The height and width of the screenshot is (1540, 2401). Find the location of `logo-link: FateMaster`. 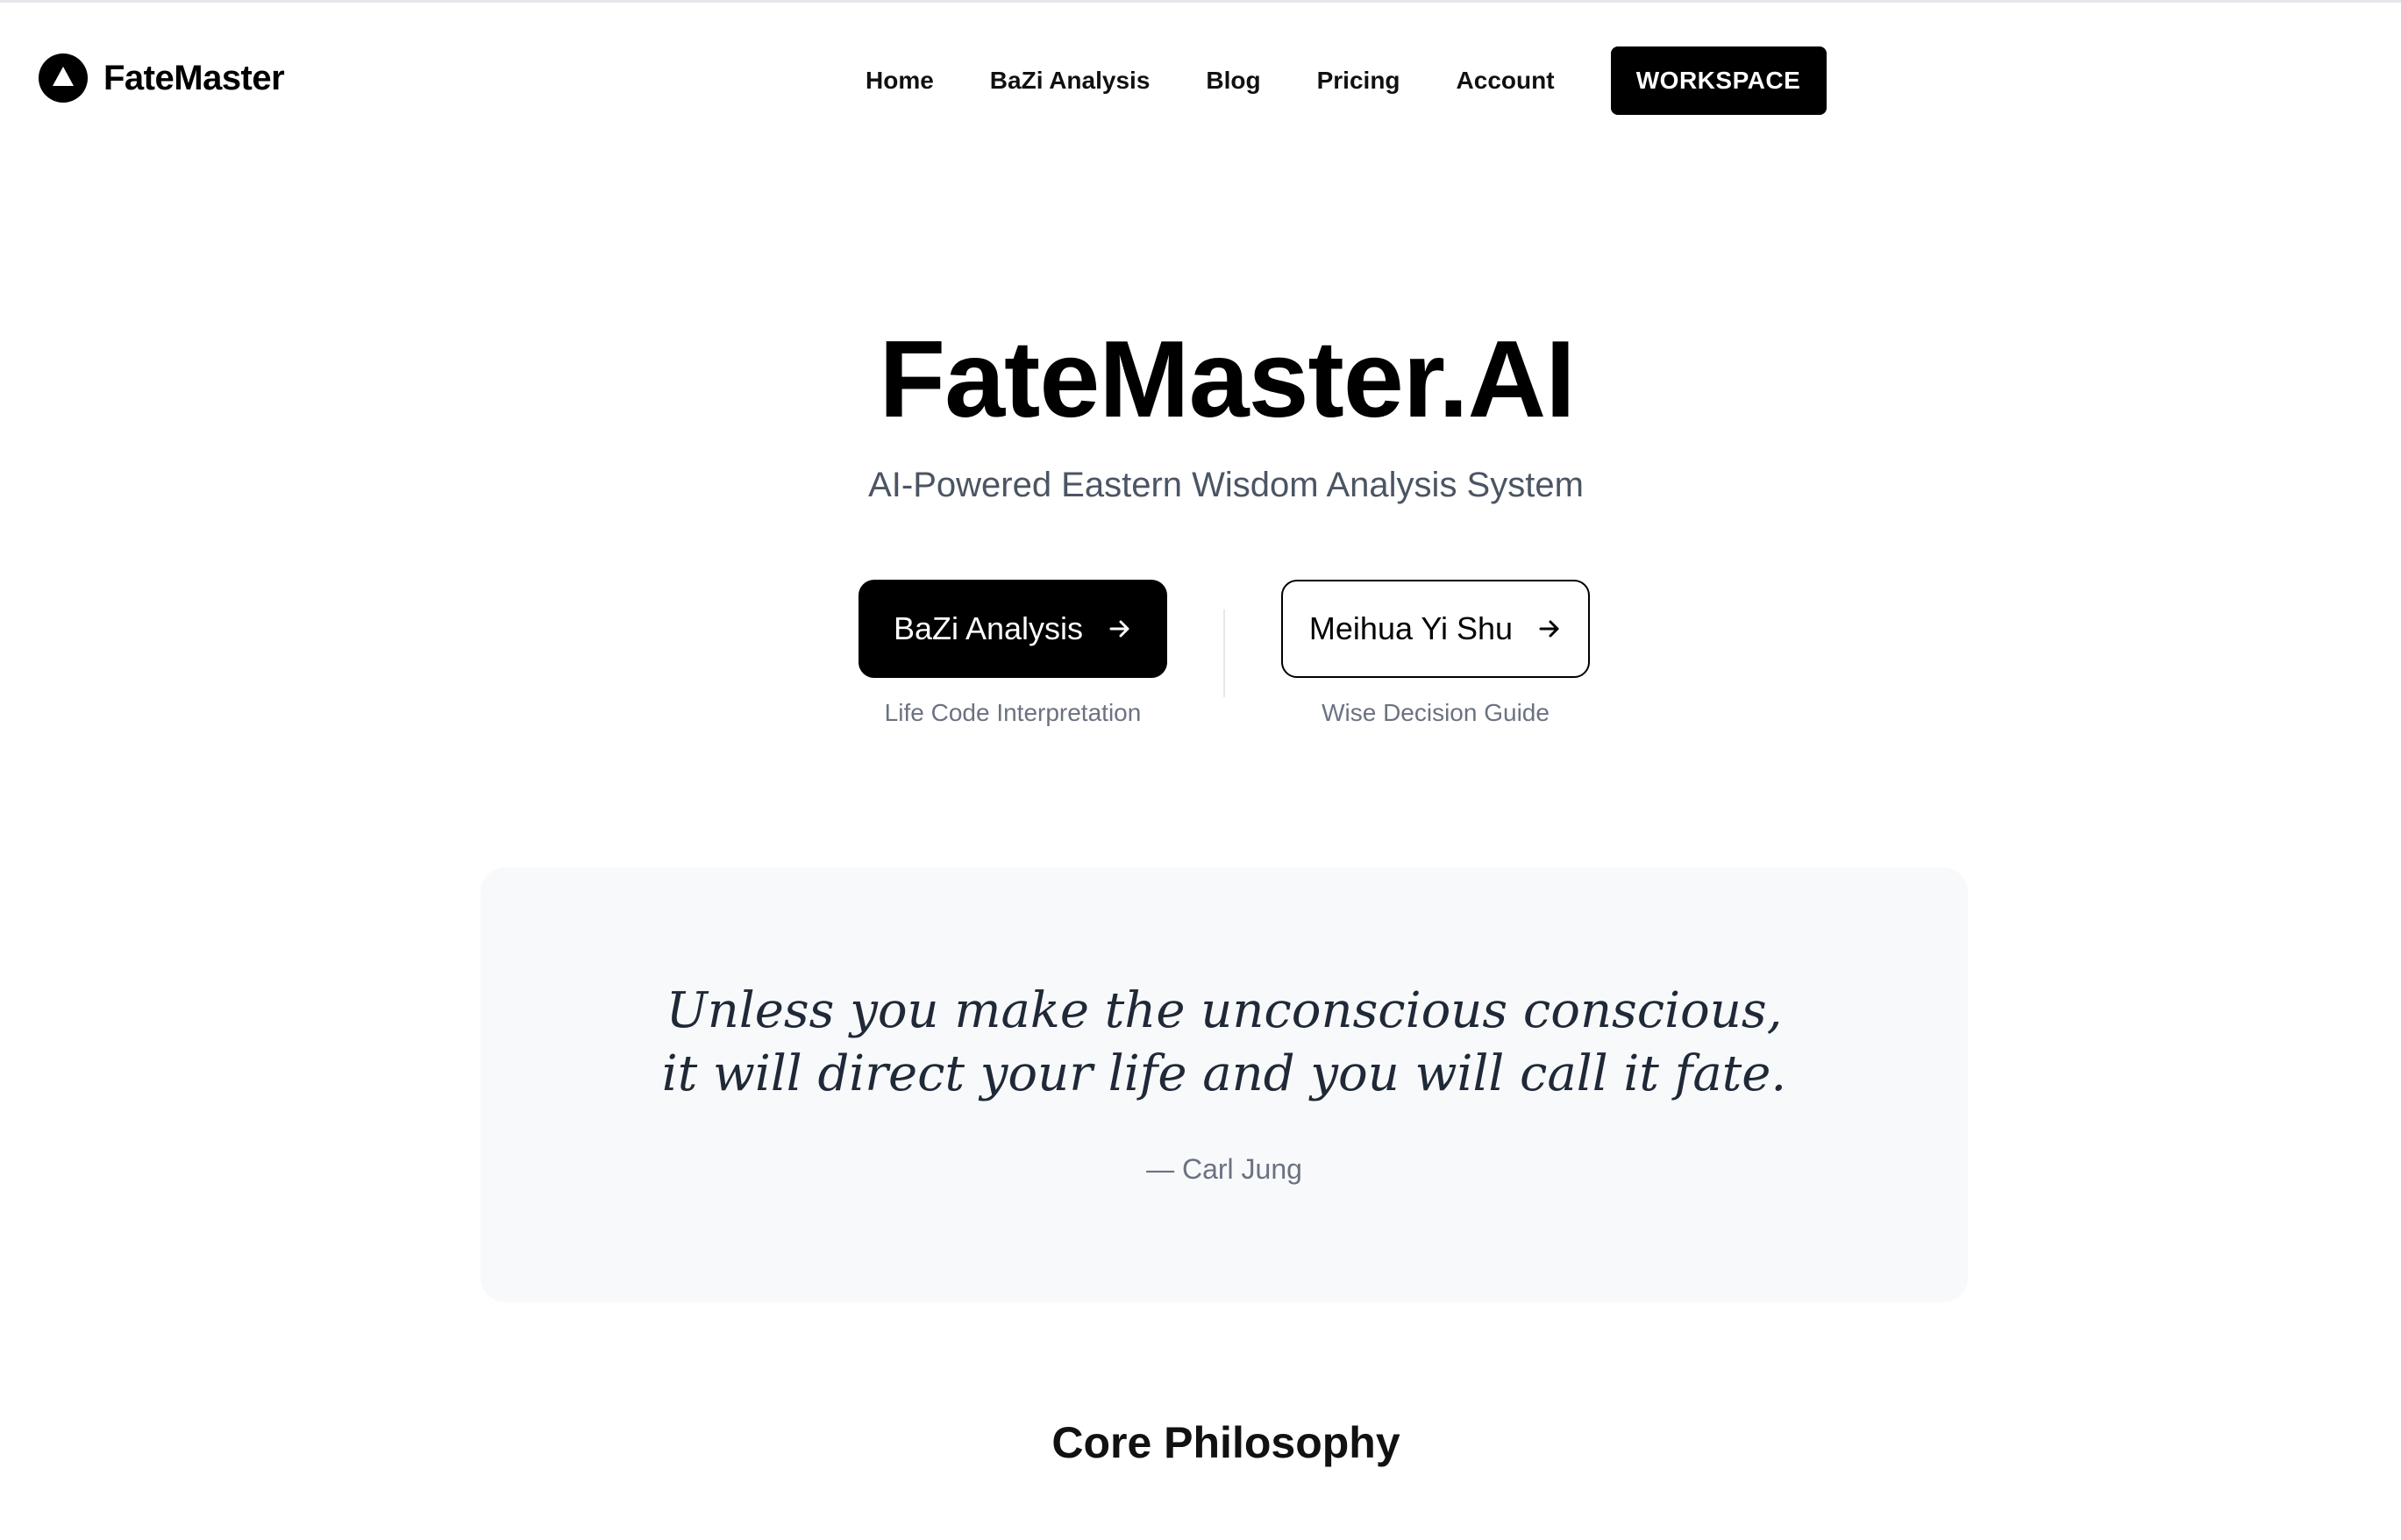

logo-link: FateMaster is located at coordinates (162, 78).